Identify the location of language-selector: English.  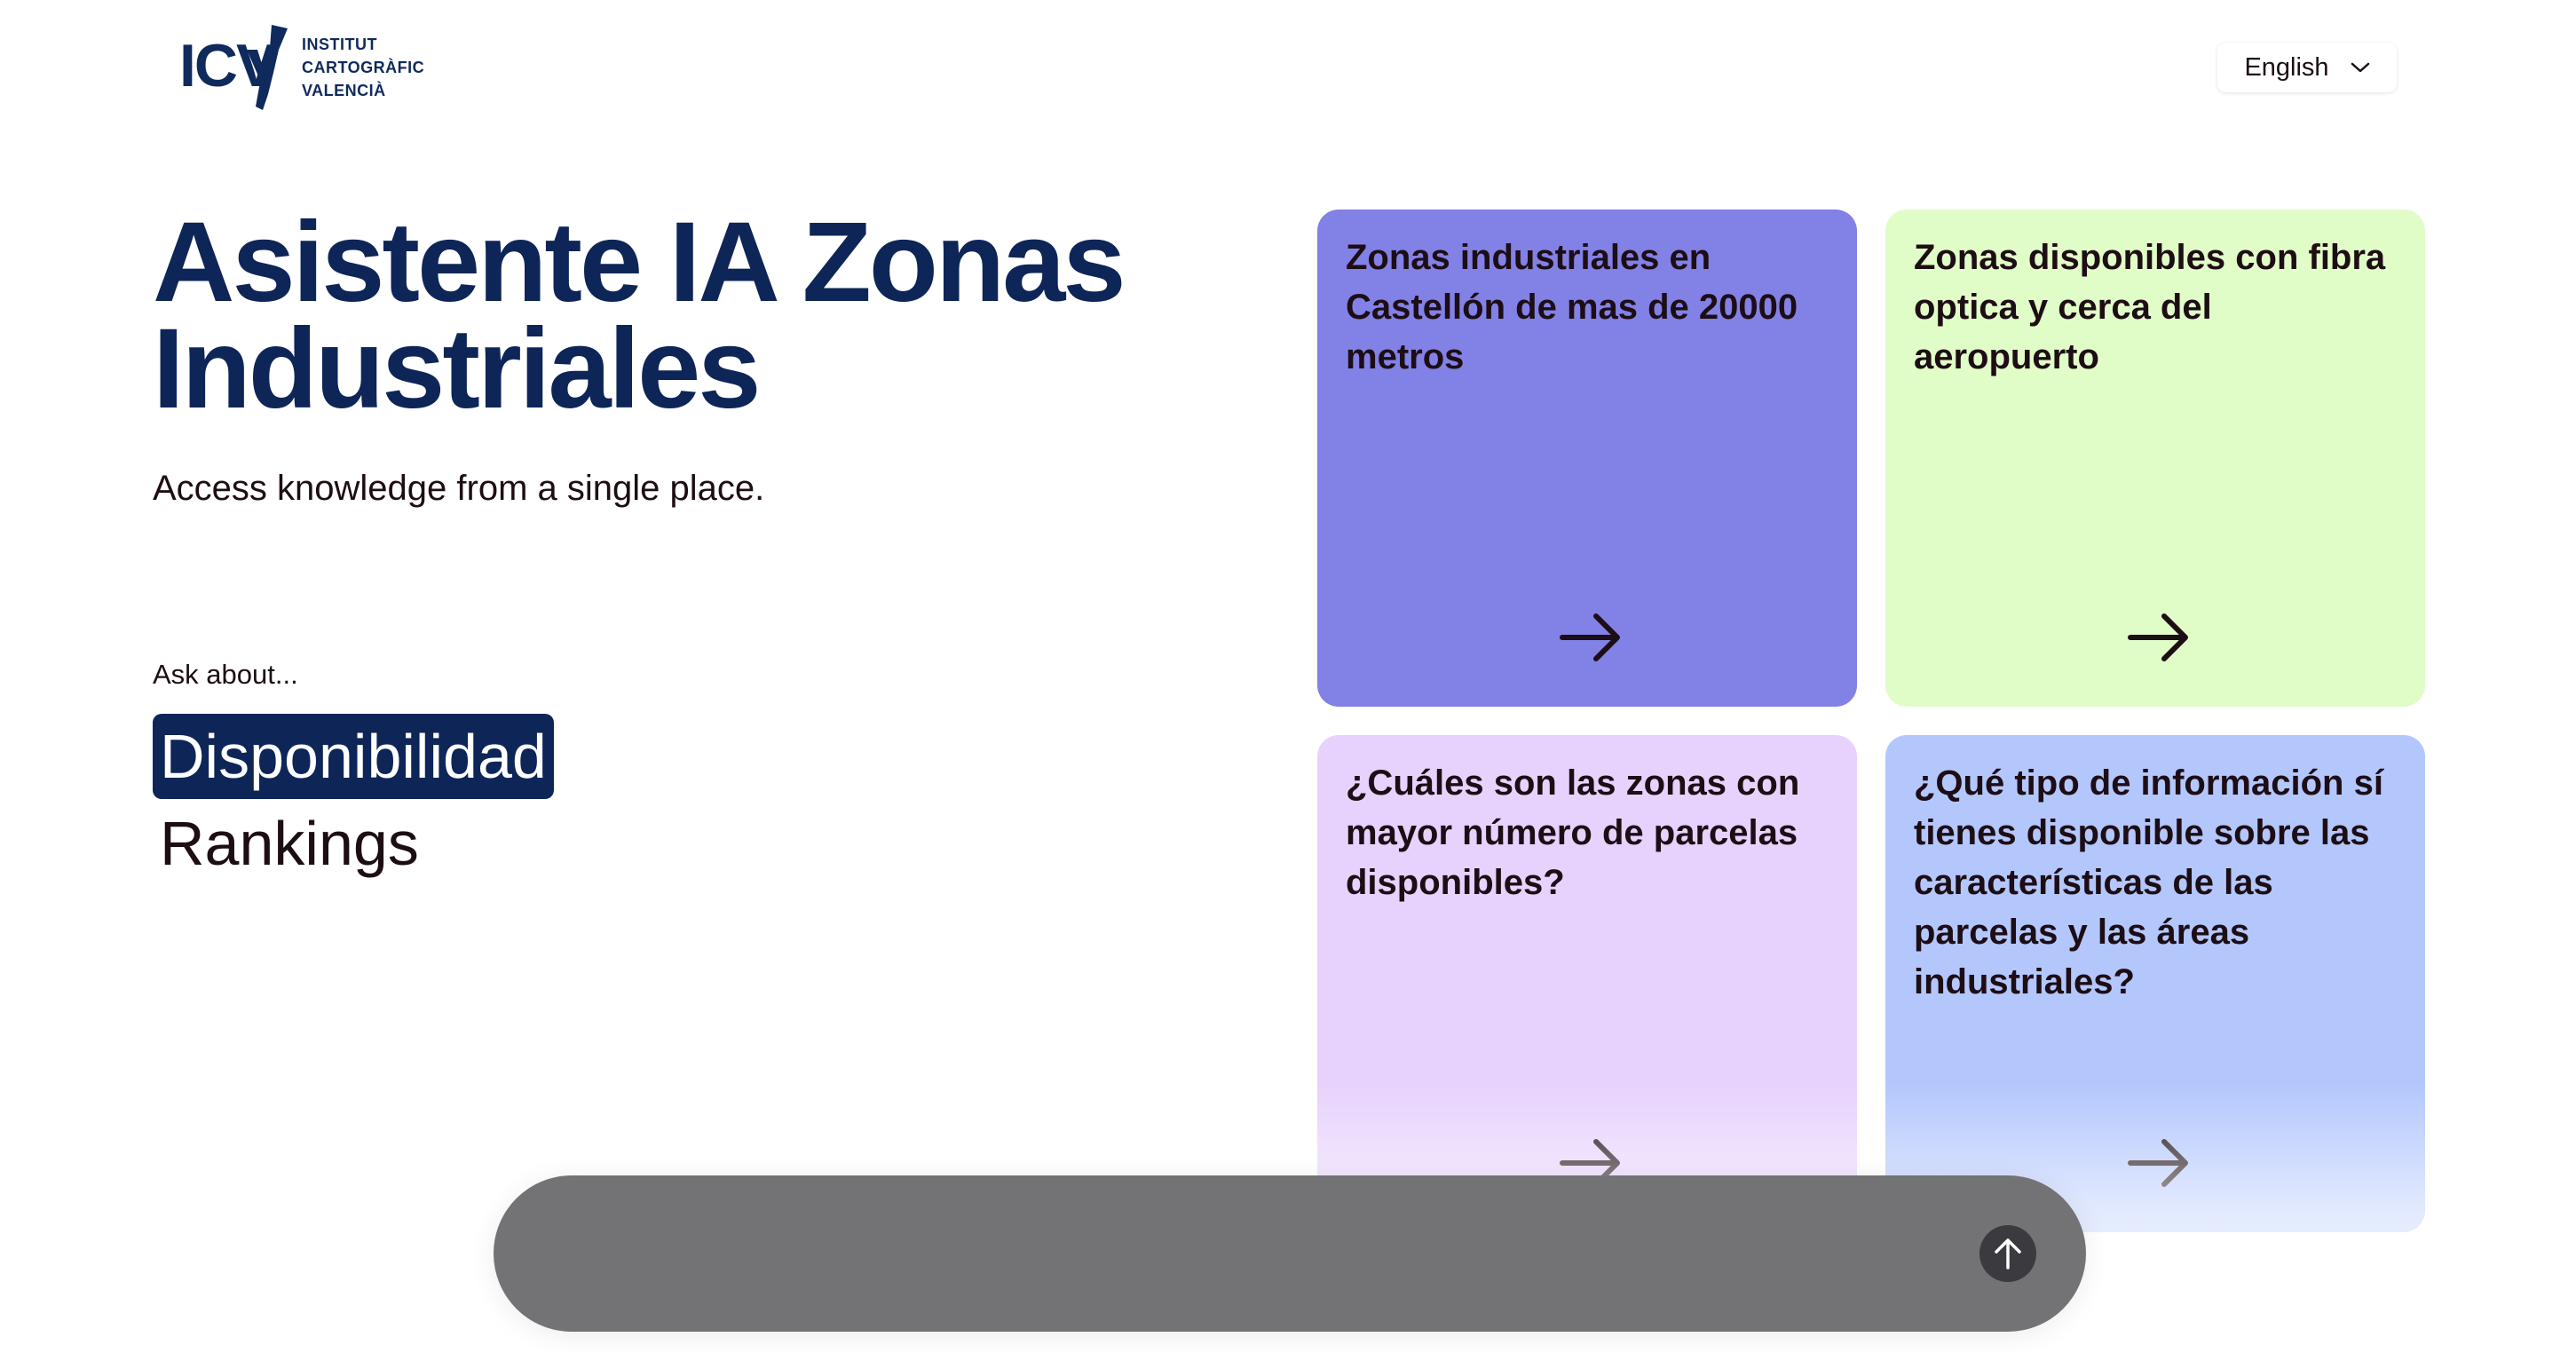
(2307, 67).